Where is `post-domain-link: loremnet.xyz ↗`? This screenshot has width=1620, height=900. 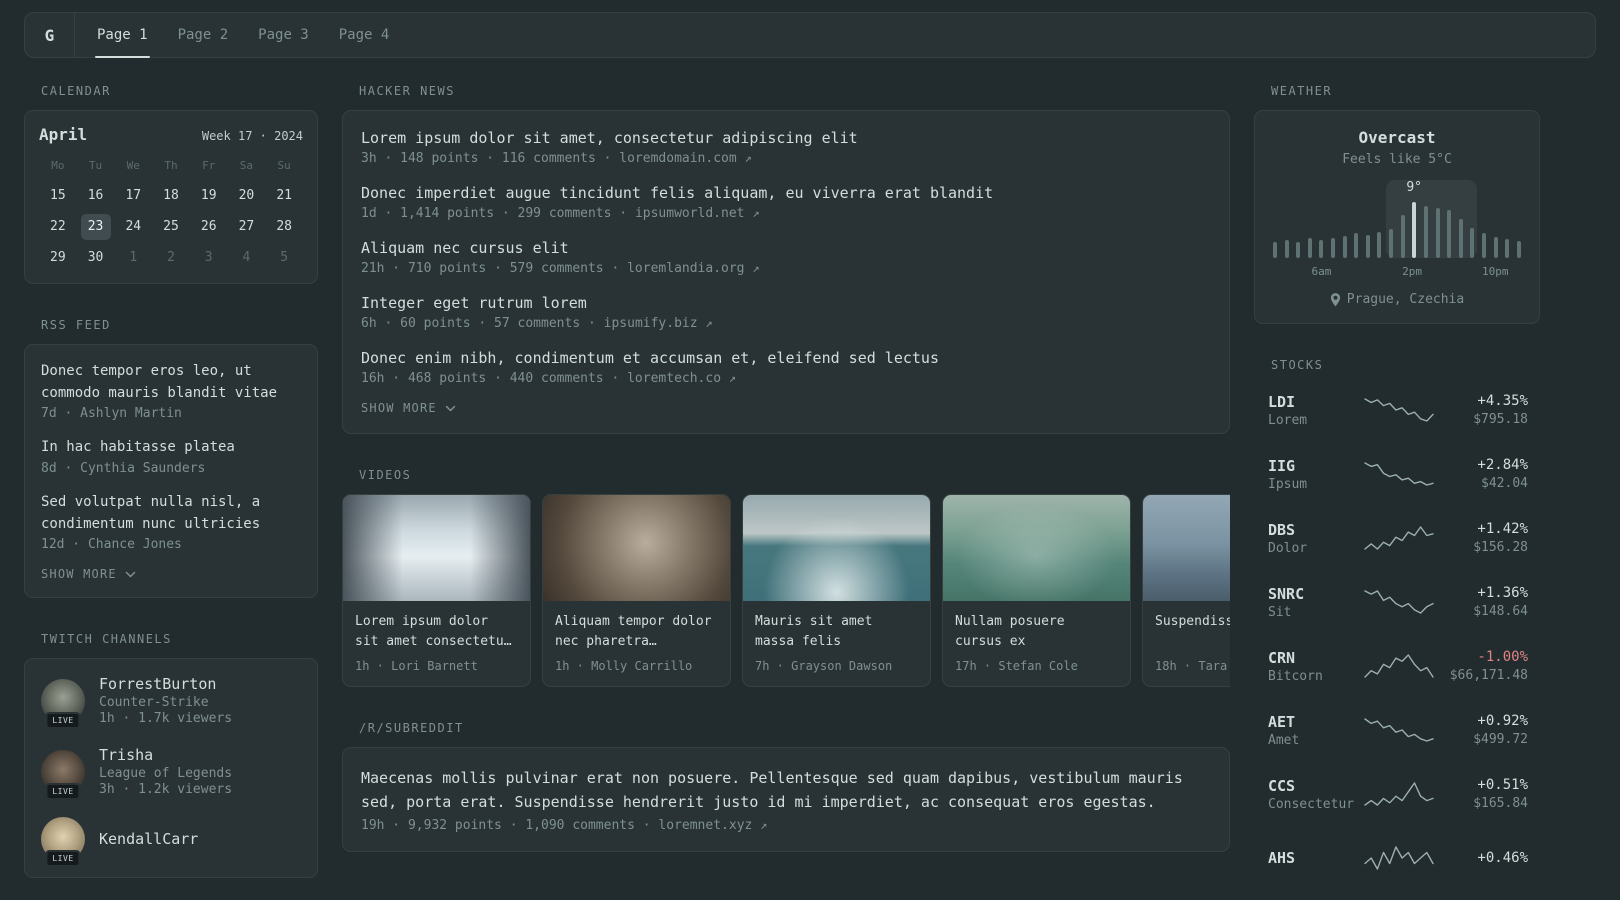
post-domain-link: loremnet.xyz ↗ is located at coordinates (712, 825).